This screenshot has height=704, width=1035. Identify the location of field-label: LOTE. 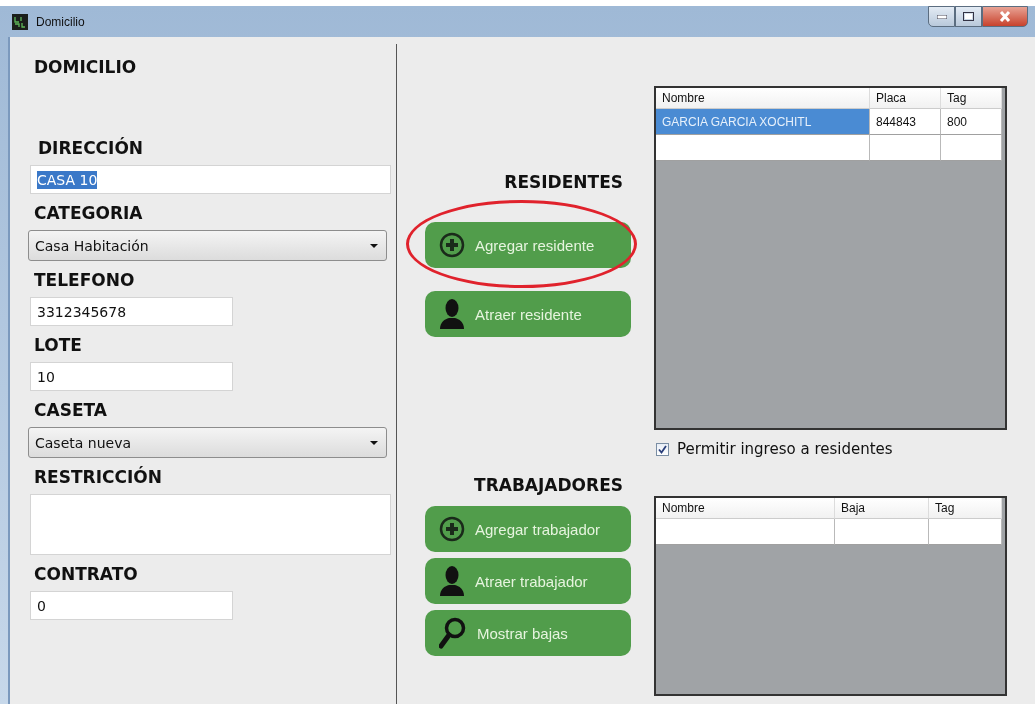
(58, 345).